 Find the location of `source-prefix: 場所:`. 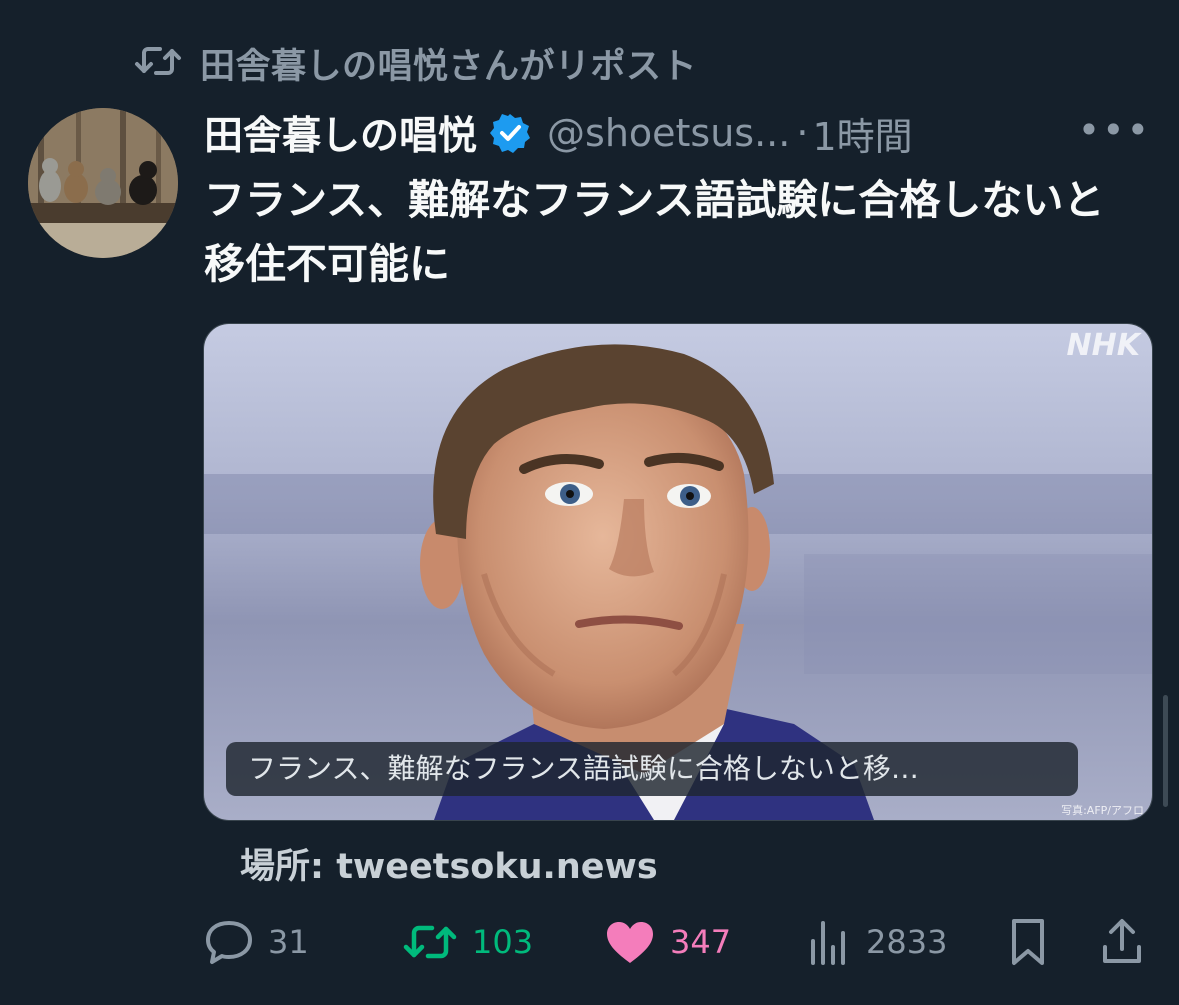

source-prefix: 場所: is located at coordinates (282, 867).